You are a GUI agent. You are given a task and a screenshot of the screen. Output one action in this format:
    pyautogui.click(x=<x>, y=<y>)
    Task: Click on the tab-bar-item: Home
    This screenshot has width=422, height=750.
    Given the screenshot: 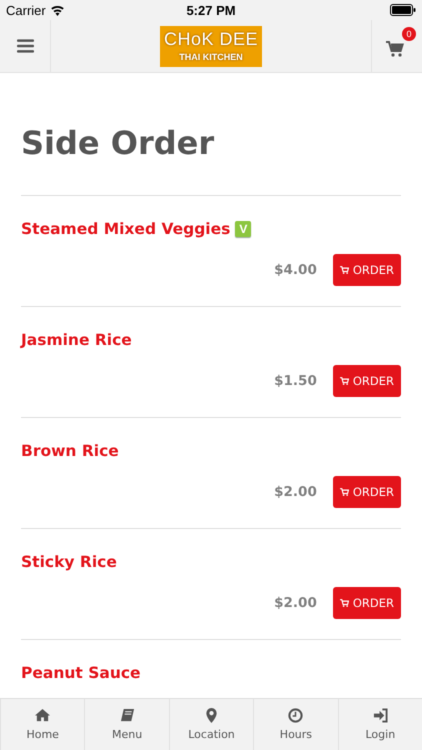 What is the action you would take?
    pyautogui.click(x=42, y=724)
    